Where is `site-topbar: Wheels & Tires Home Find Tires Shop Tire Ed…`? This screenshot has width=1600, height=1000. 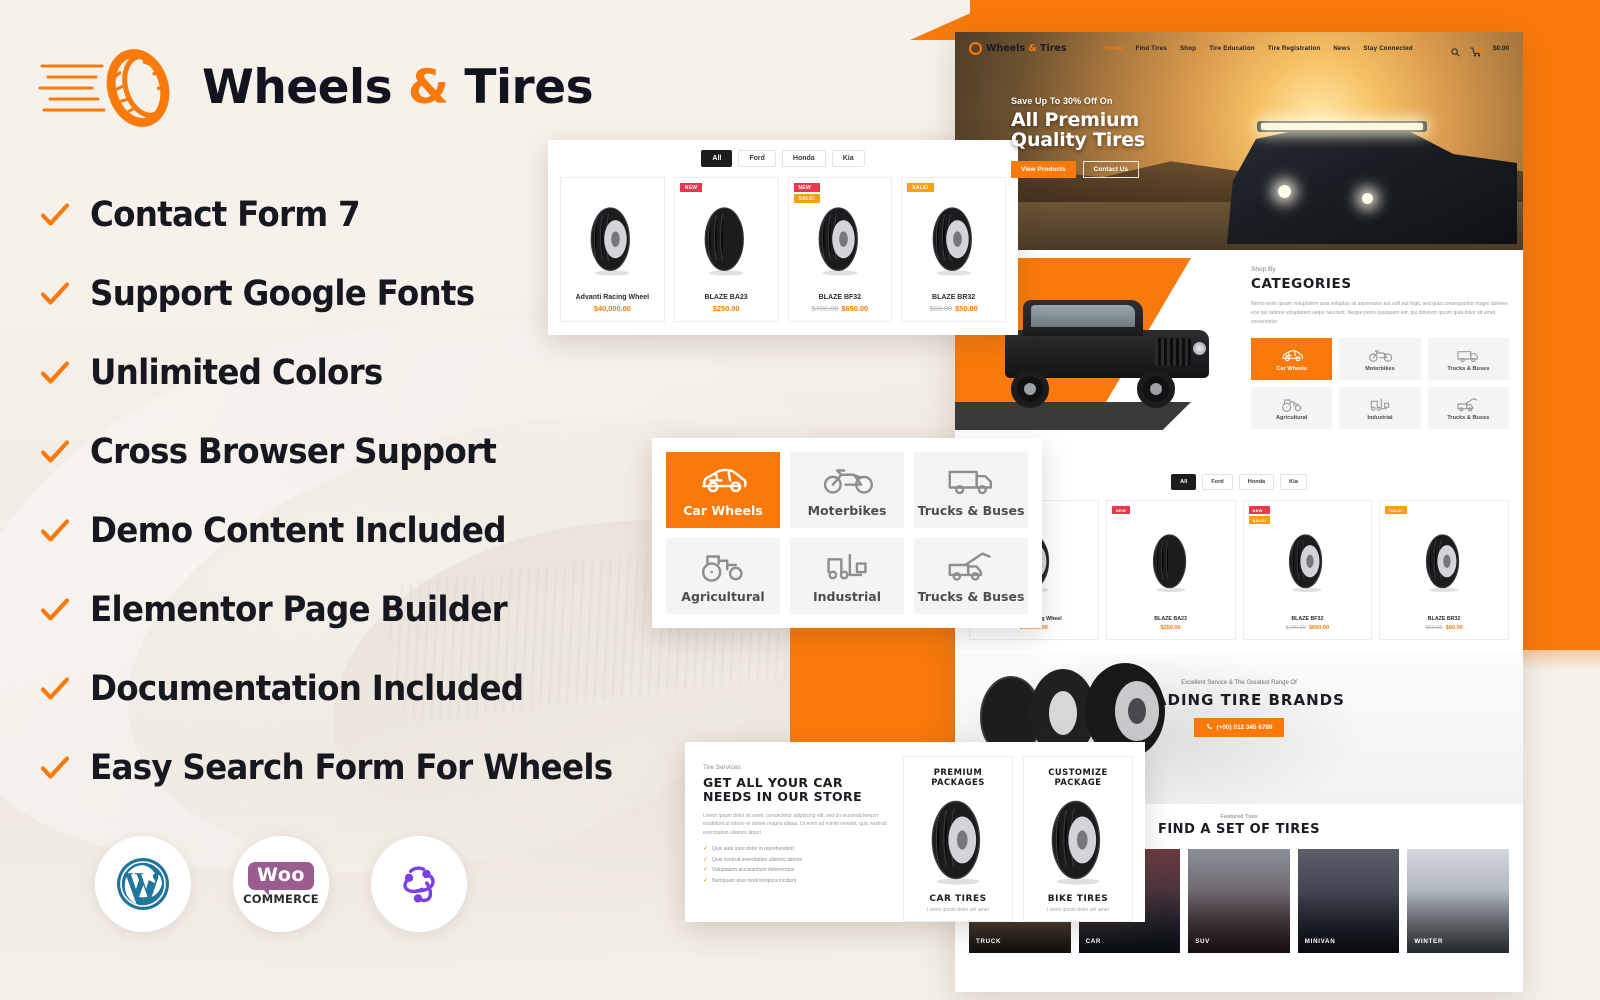
site-topbar: Wheels & Tires Home Find Tires Shop Tire Ed… is located at coordinates (1239, 48).